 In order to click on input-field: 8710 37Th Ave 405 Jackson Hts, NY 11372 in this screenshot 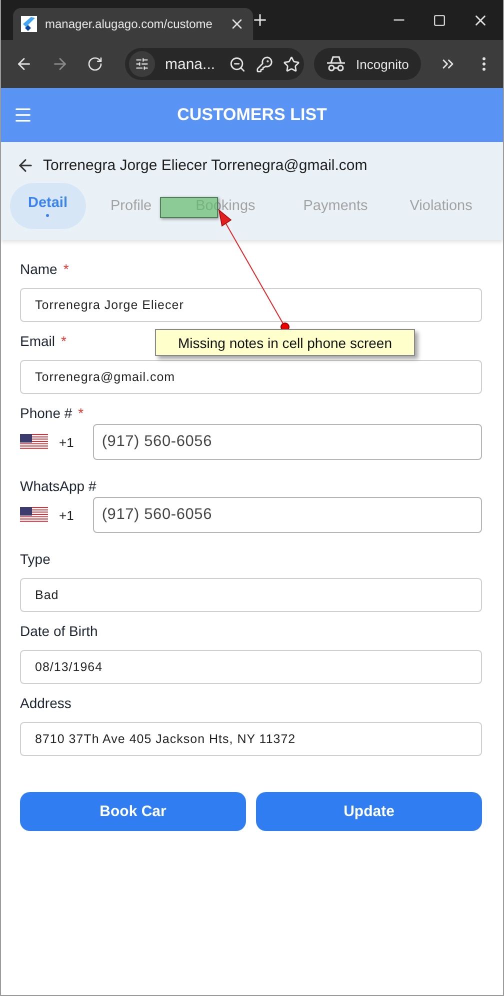, I will do `click(251, 739)`.